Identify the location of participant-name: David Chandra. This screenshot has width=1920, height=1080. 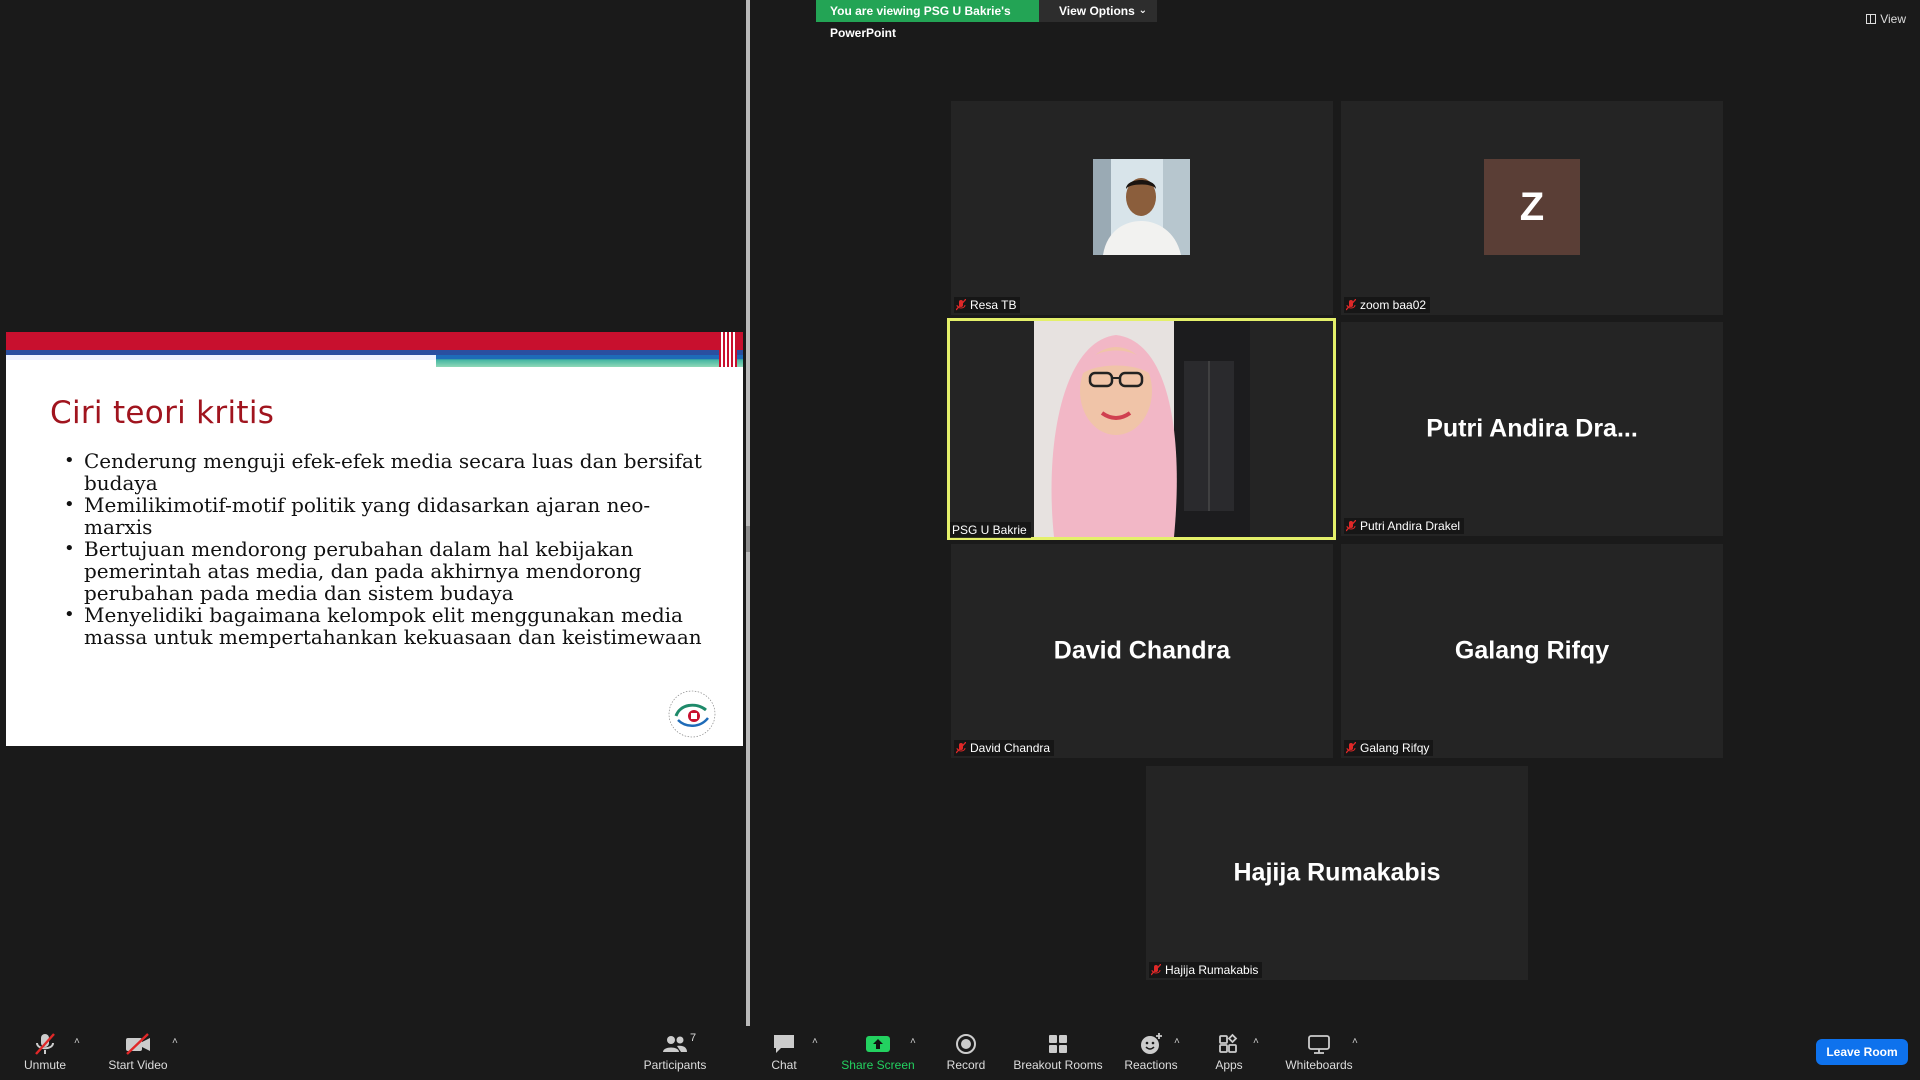
(1010, 748).